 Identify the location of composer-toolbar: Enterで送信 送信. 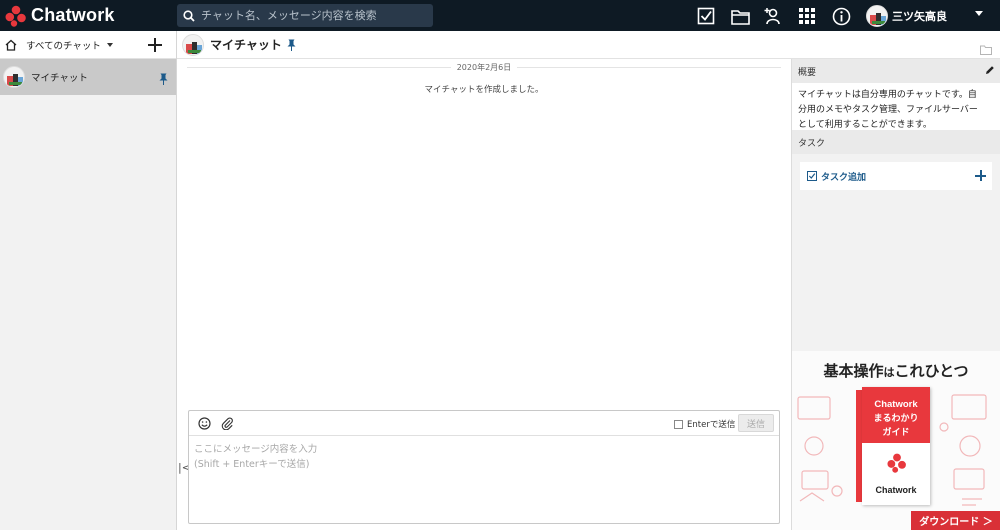
(484, 423).